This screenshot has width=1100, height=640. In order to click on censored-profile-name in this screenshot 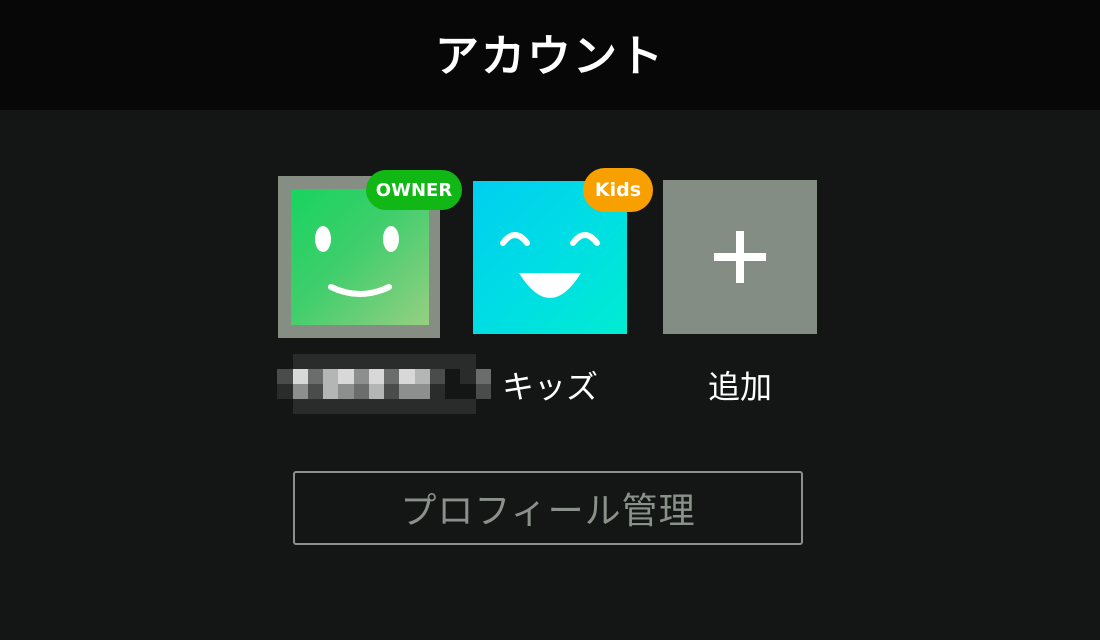, I will do `click(384, 384)`.